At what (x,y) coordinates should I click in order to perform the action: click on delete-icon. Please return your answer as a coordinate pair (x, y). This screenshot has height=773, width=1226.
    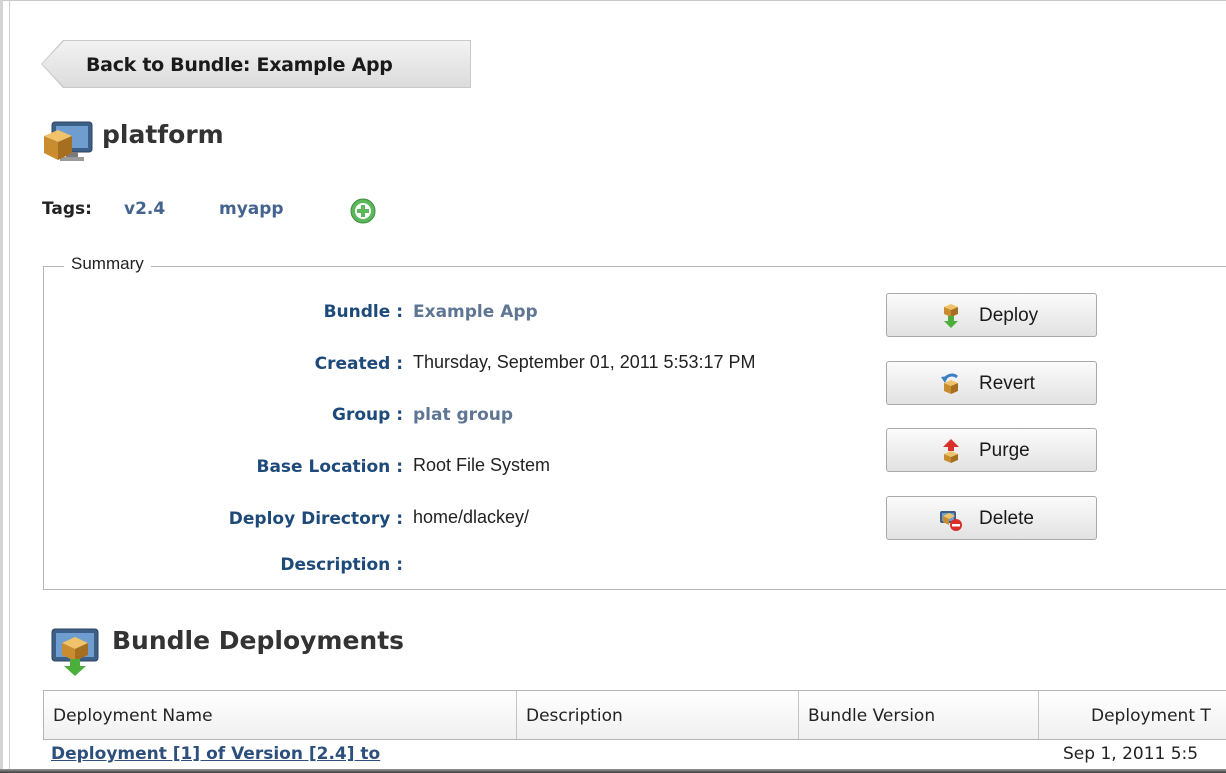
    Looking at the image, I should click on (951, 521).